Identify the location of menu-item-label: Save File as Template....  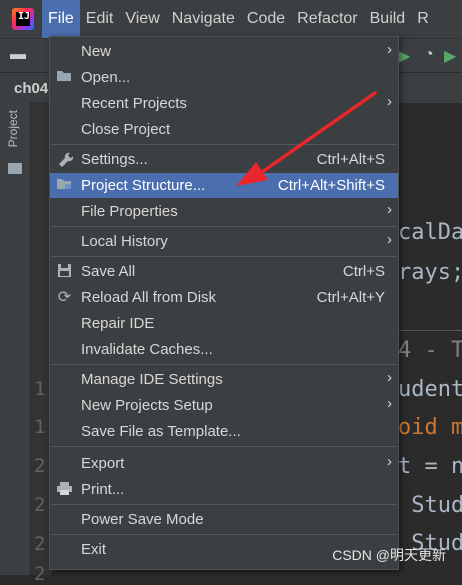
(161, 431).